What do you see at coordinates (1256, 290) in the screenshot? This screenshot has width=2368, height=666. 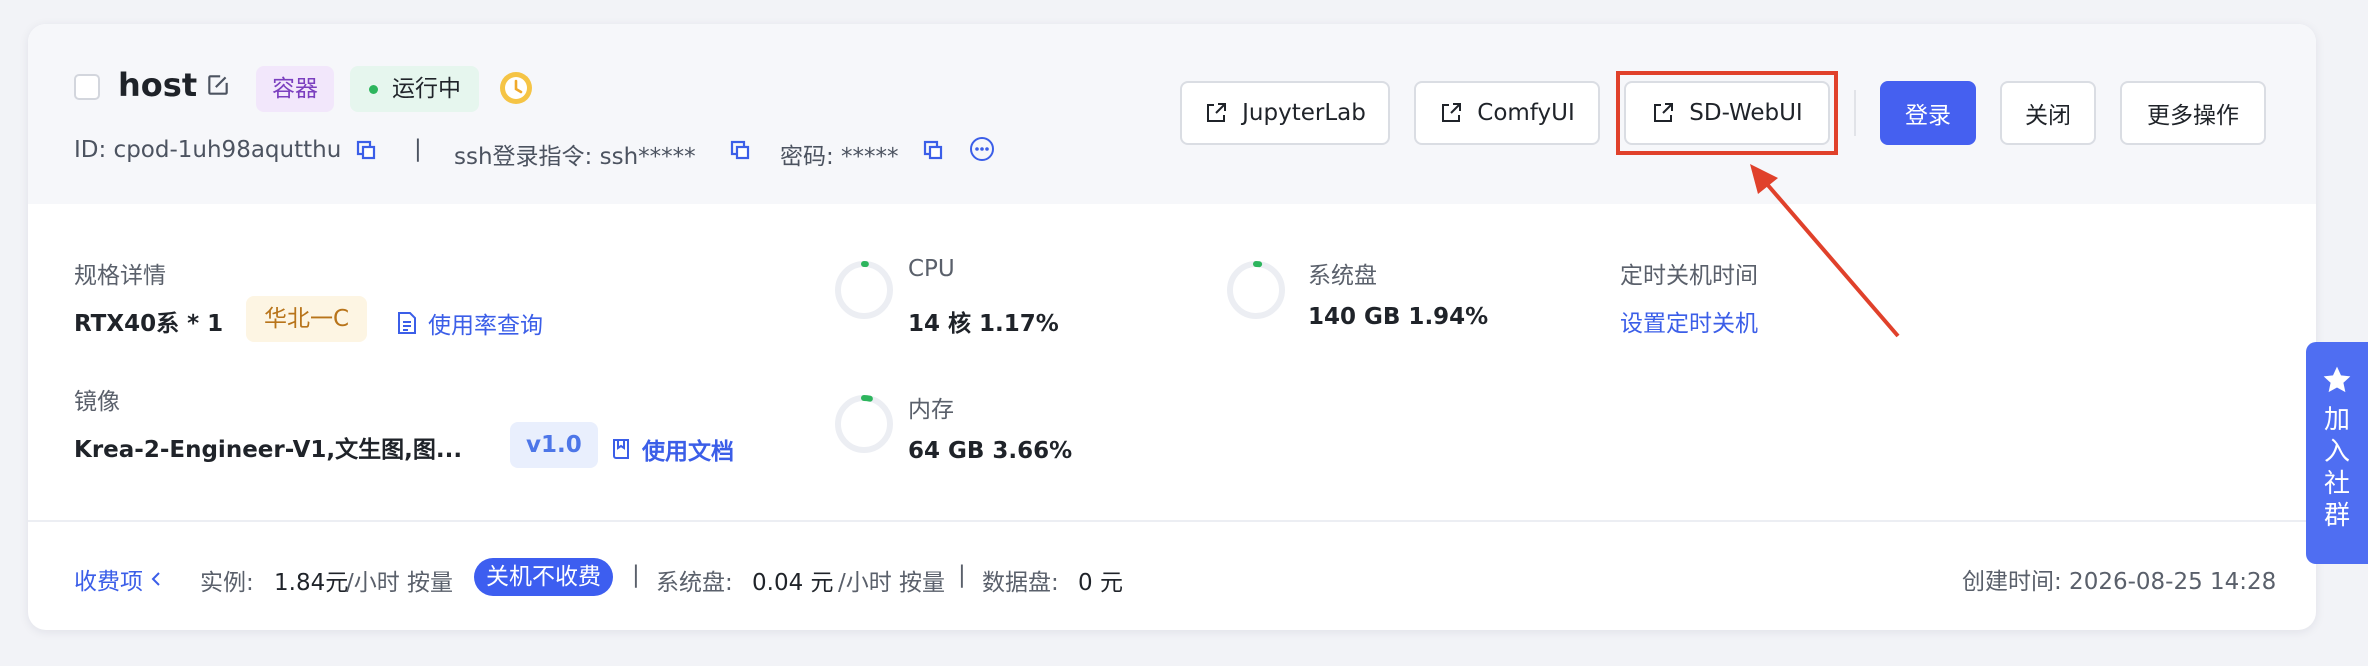 I see `disk-usage-ring` at bounding box center [1256, 290].